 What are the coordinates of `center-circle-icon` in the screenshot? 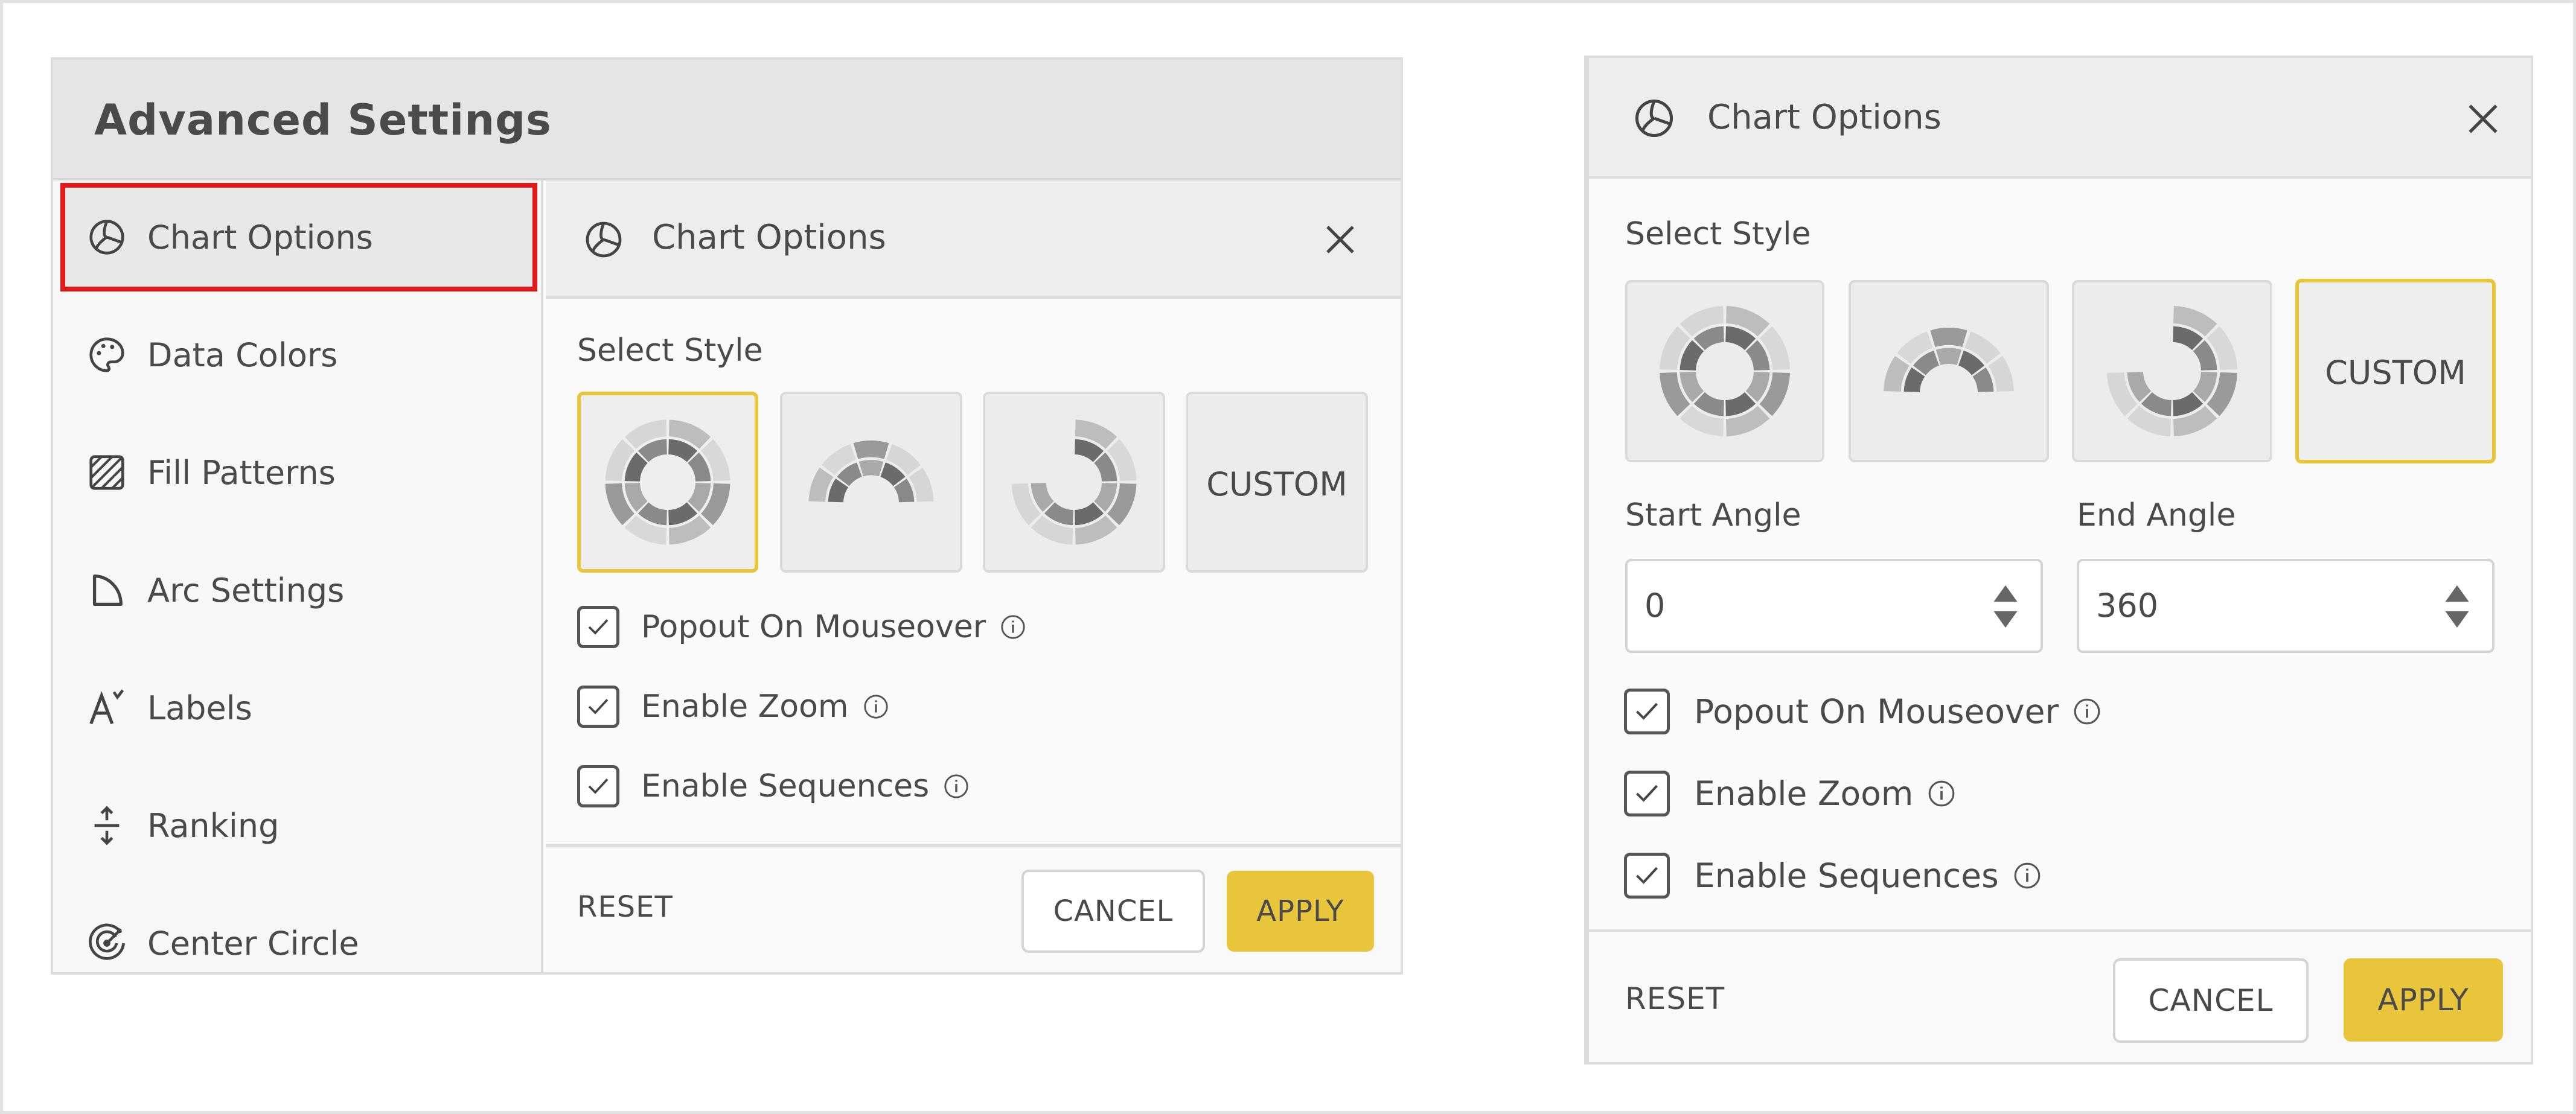 It's located at (108, 941).